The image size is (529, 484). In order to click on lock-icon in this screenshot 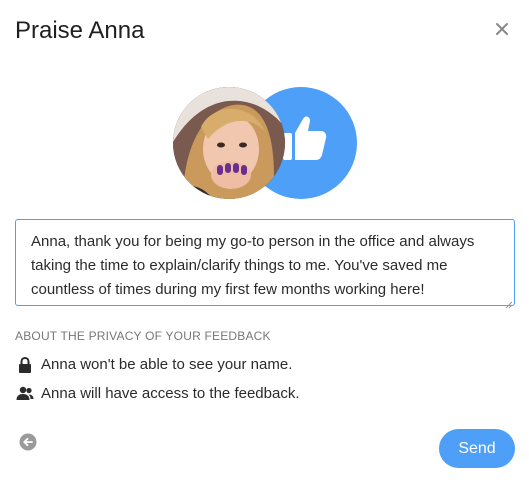, I will do `click(25, 364)`.